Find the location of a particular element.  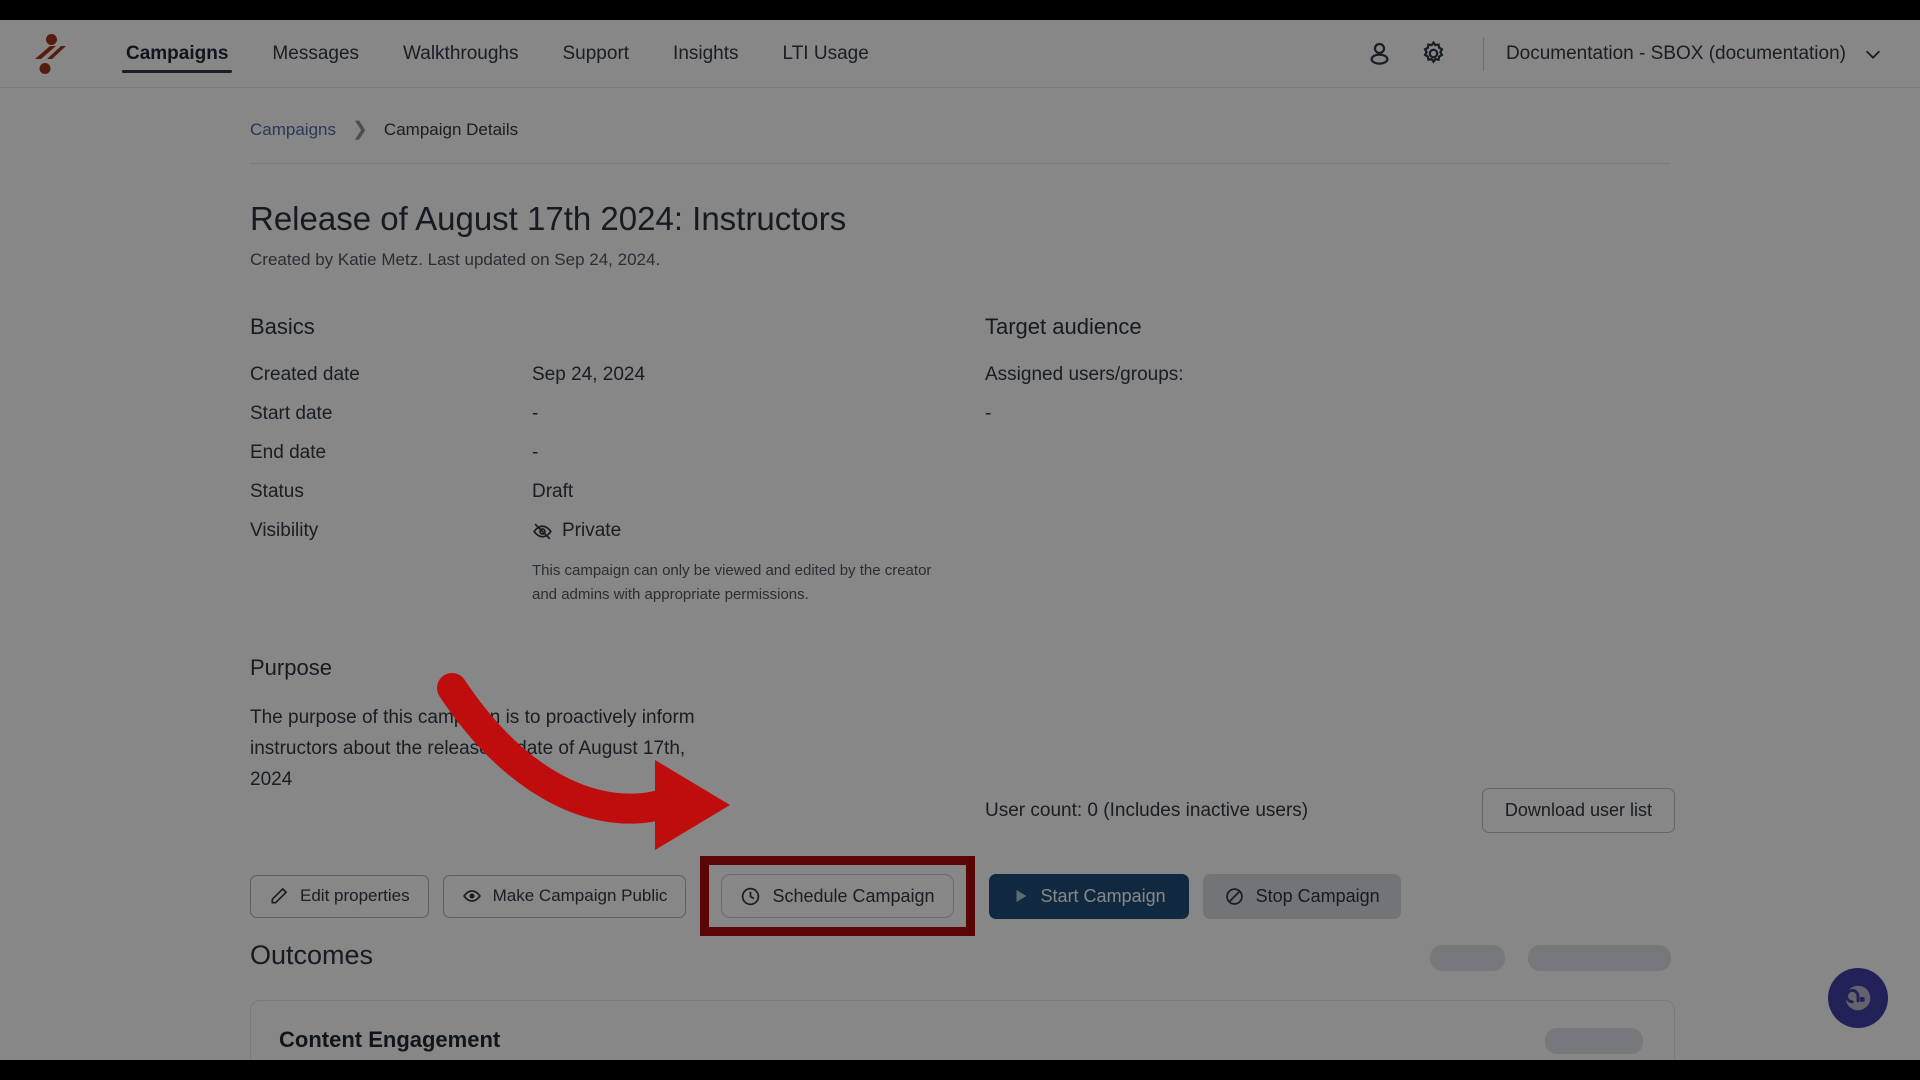

field-value: Sep 24, 2024 is located at coordinates (589, 374).